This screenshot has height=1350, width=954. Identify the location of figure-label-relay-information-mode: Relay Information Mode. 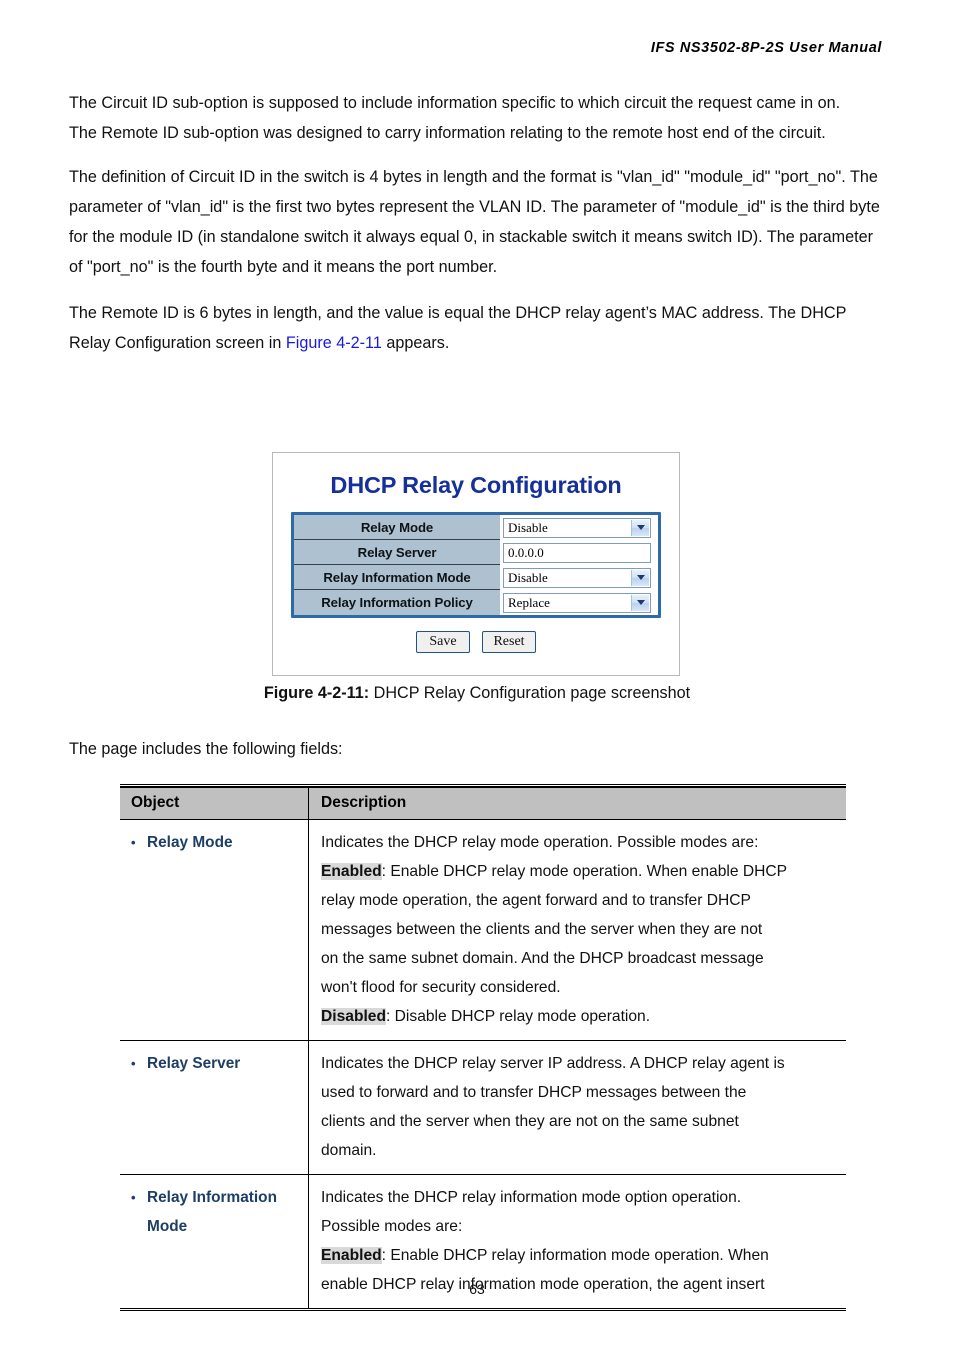
(397, 577).